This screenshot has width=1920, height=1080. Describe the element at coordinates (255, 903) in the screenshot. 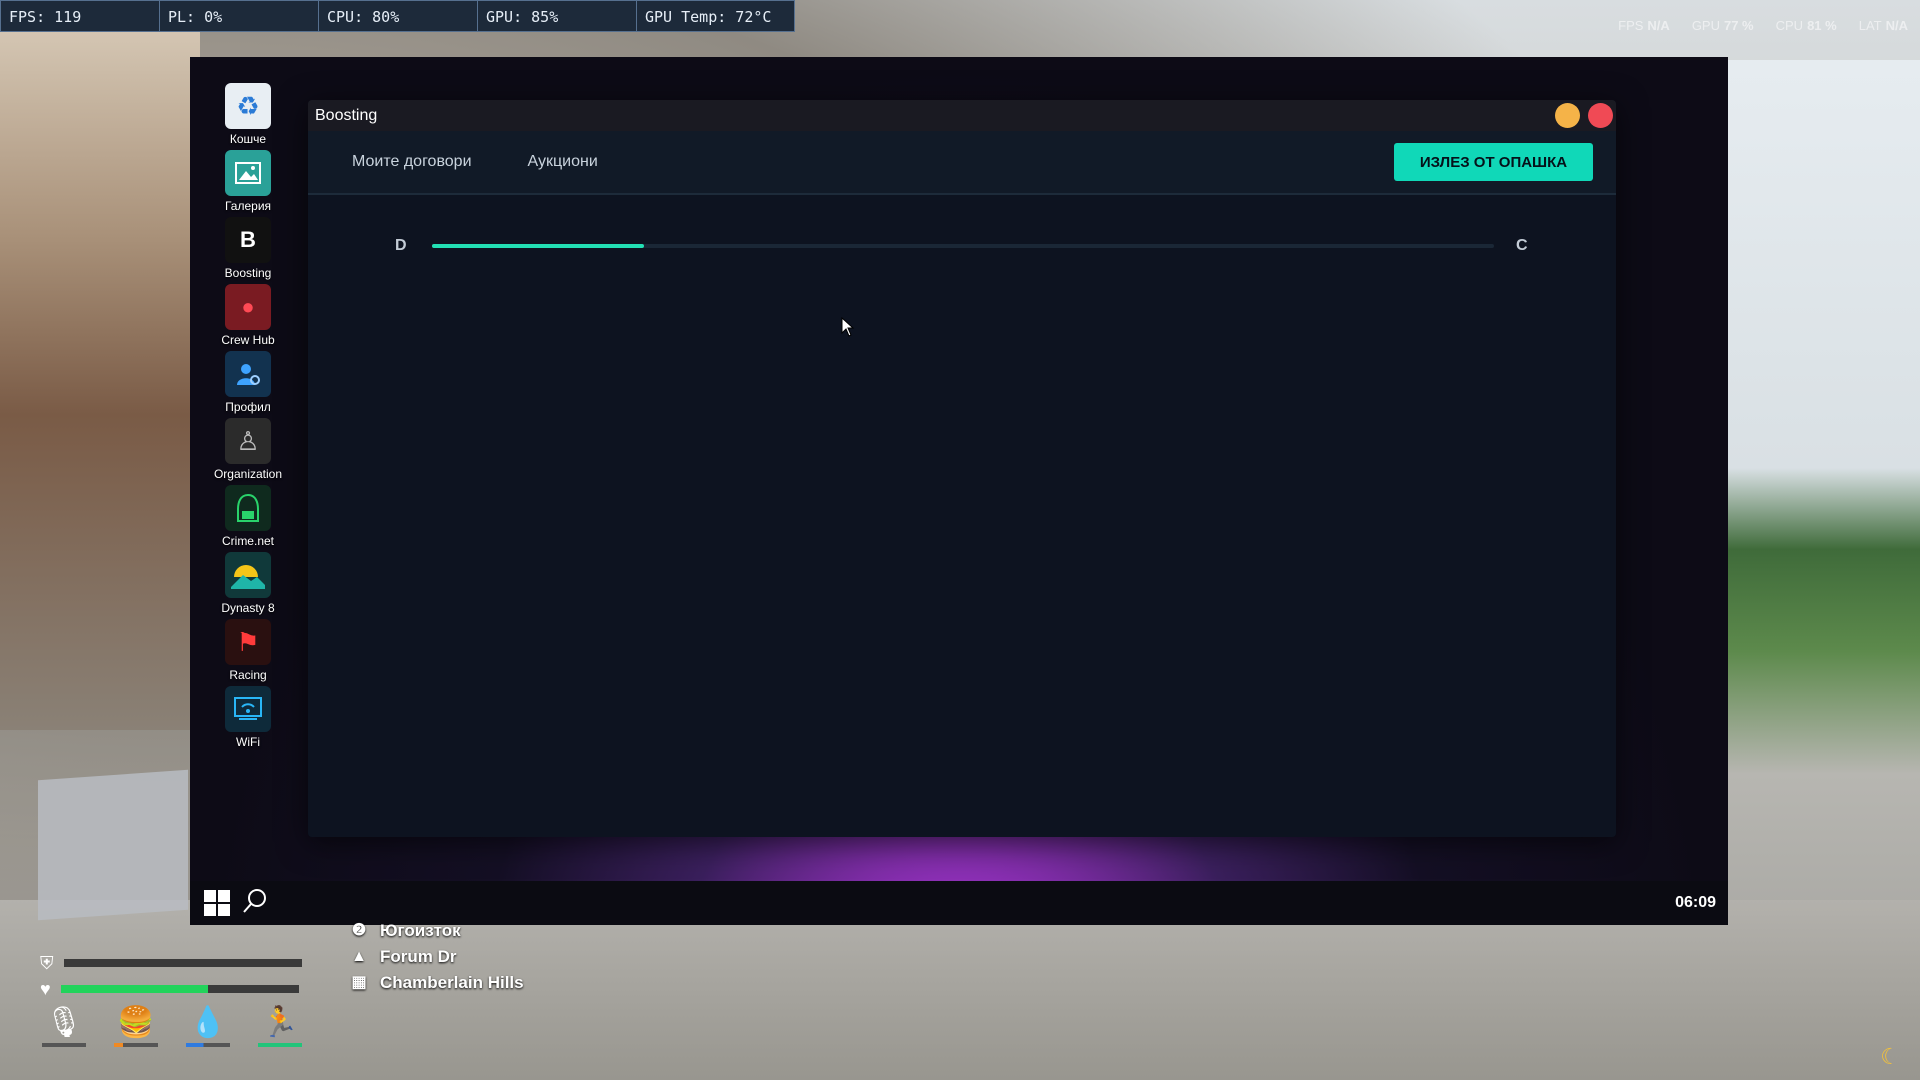

I see `search-icon` at that location.